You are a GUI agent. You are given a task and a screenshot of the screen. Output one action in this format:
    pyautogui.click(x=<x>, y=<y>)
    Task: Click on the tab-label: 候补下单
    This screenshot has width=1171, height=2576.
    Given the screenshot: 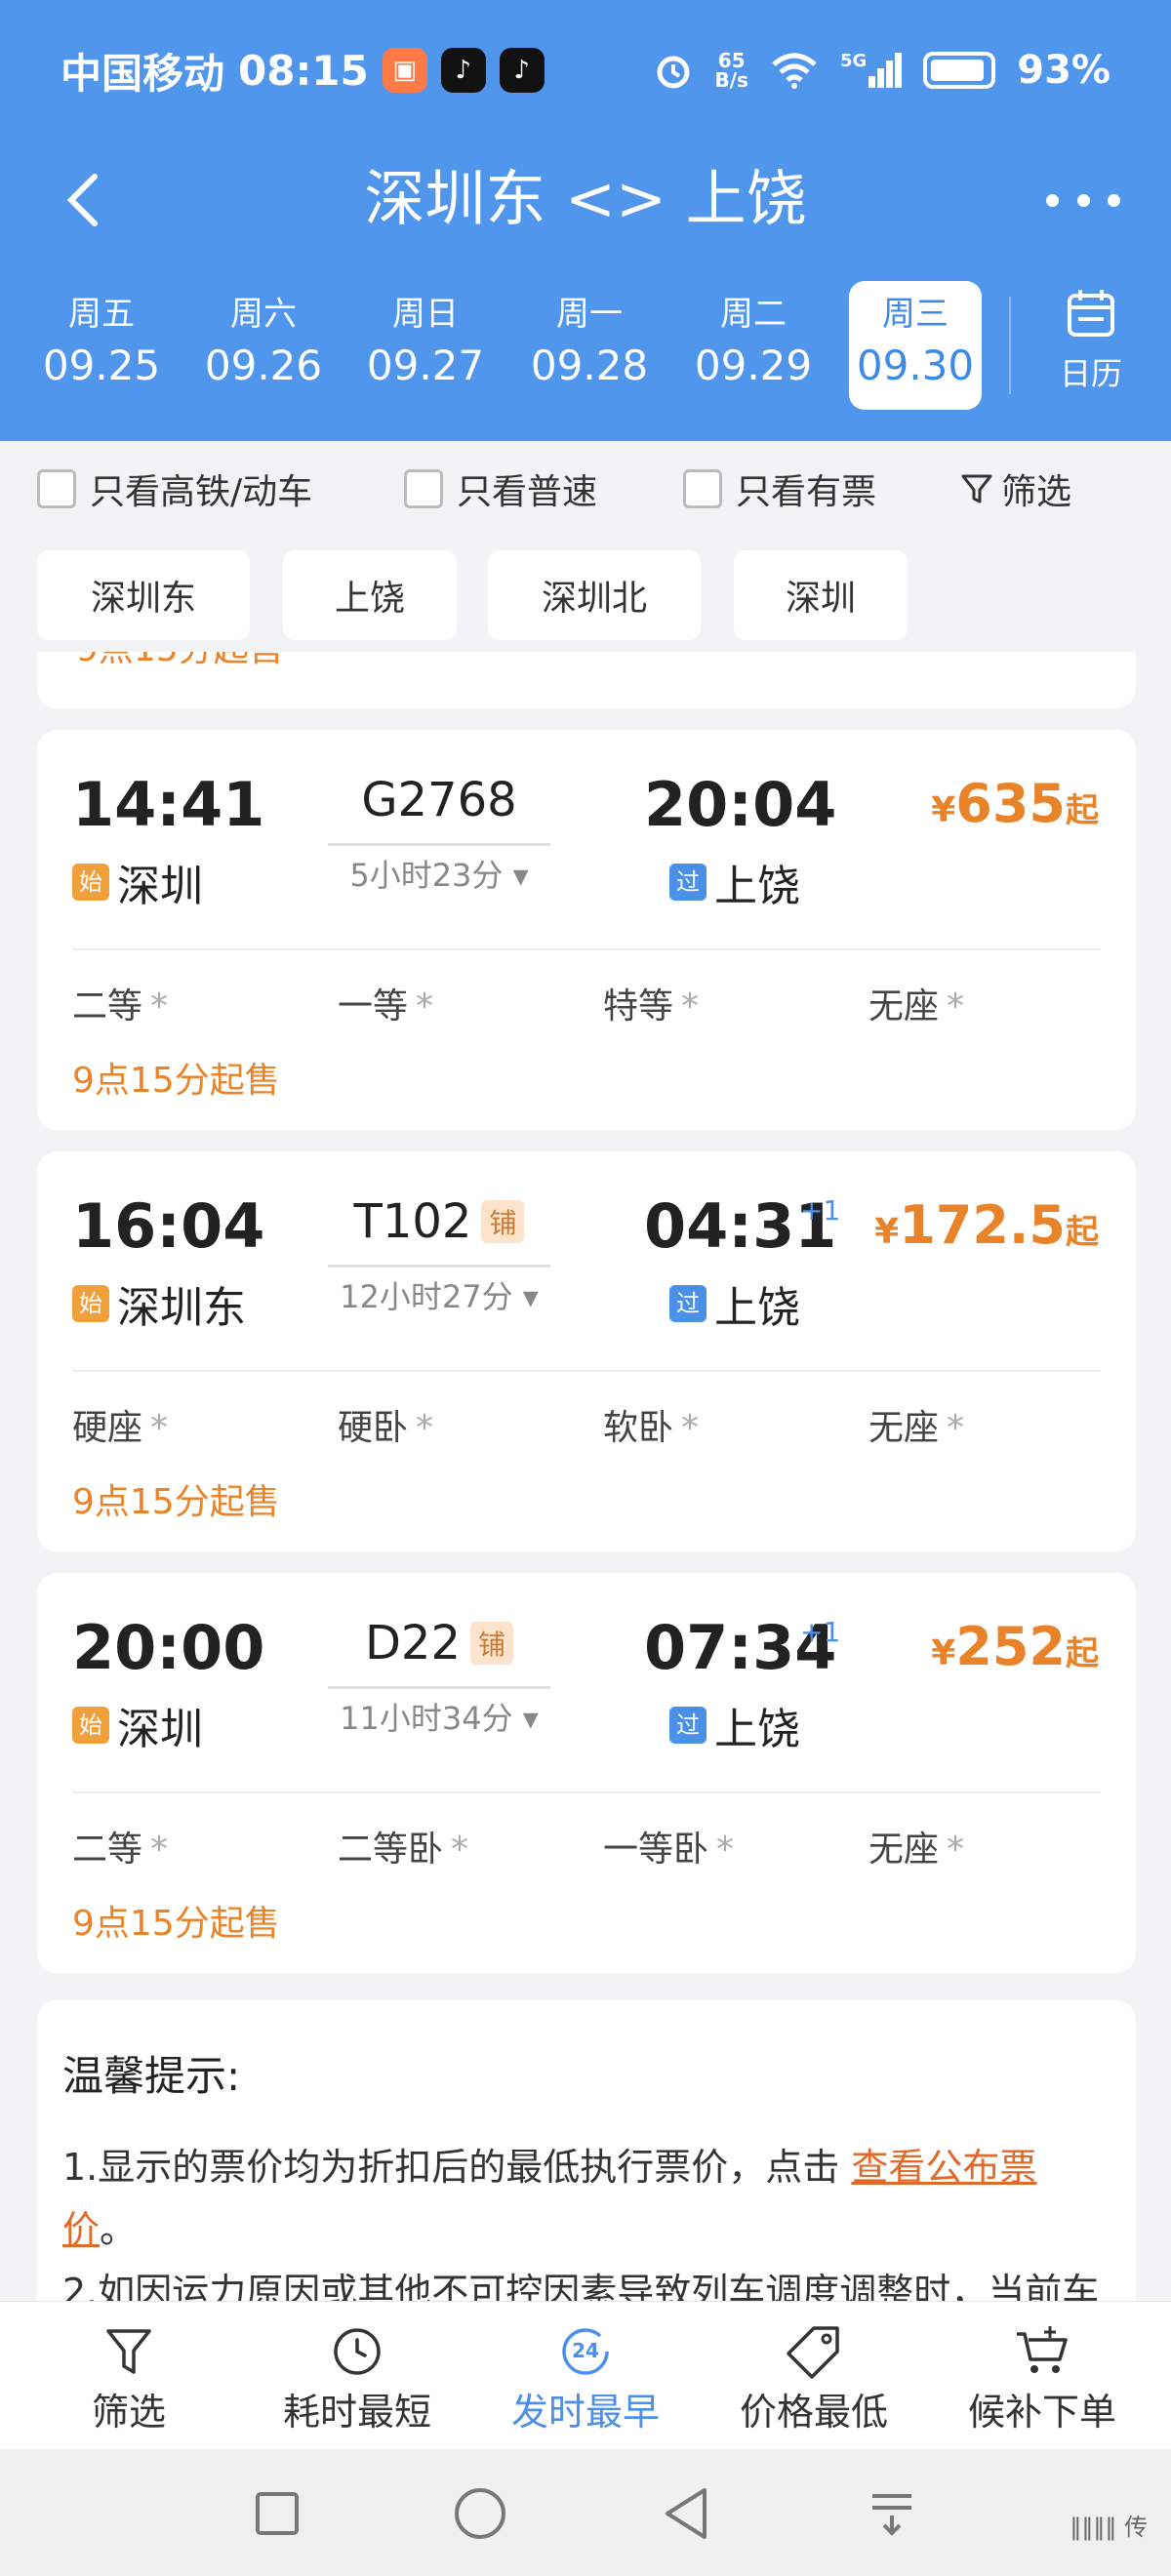 What is the action you would take?
    pyautogui.click(x=1041, y=2412)
    